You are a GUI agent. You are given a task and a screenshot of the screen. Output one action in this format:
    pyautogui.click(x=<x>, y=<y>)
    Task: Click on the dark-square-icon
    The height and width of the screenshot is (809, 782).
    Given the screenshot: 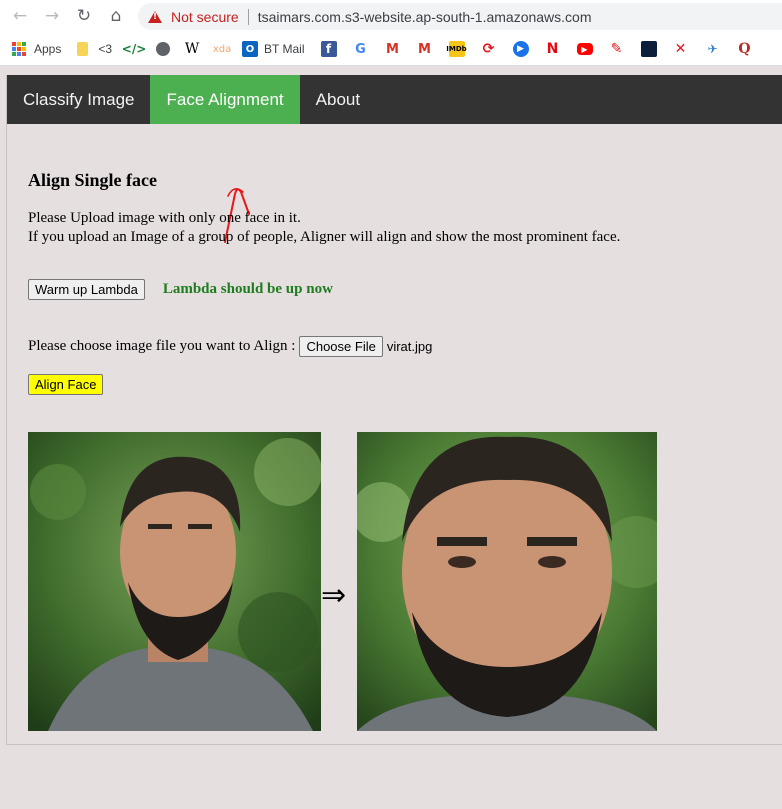 What is the action you would take?
    pyautogui.click(x=648, y=49)
    